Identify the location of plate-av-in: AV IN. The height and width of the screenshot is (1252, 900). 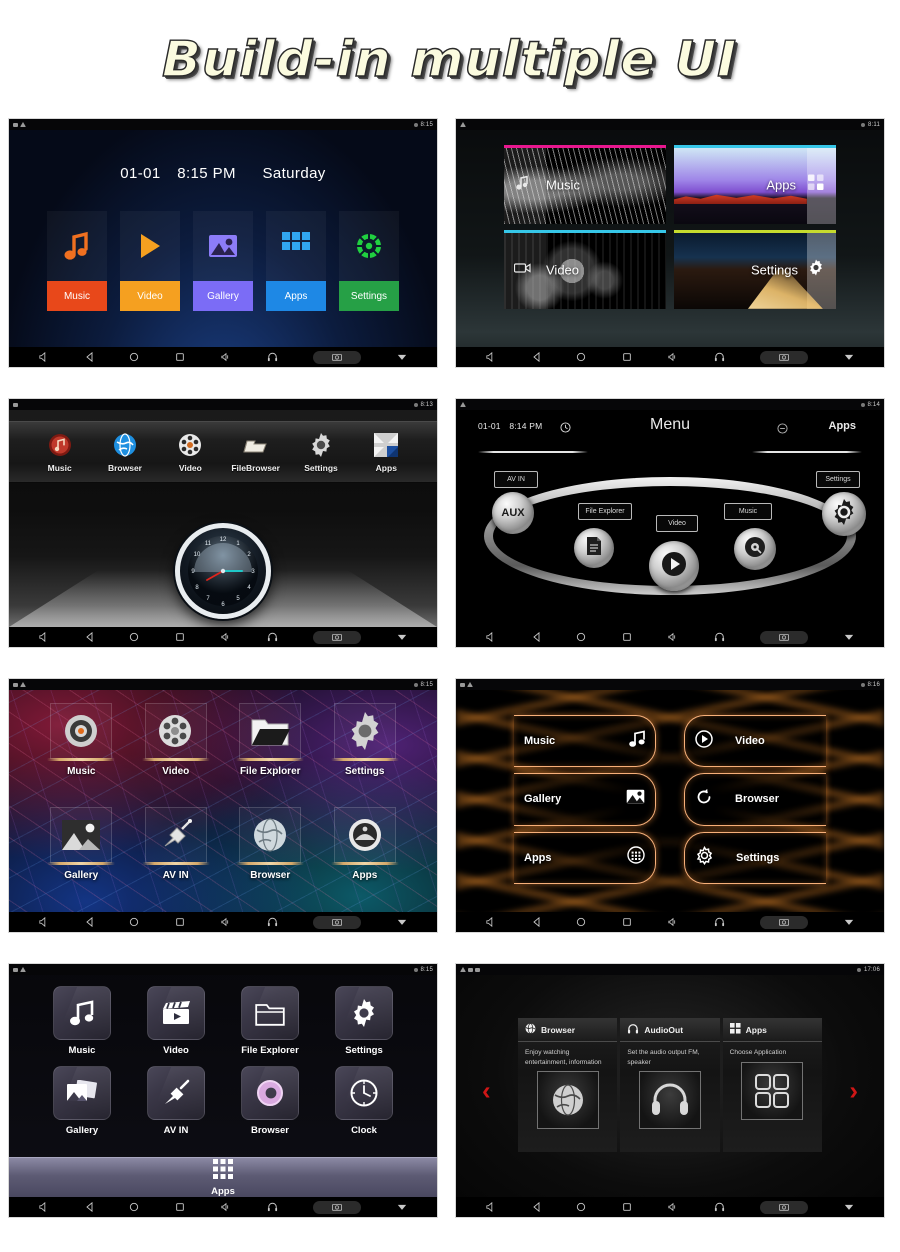
(516, 479).